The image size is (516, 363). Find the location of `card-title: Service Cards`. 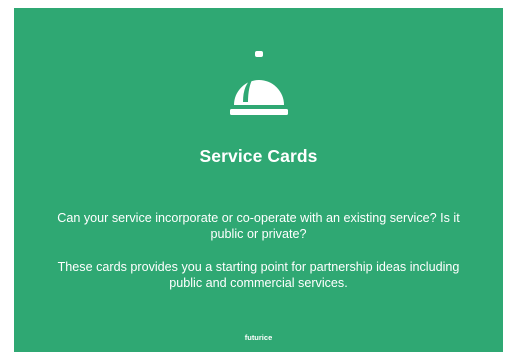

card-title: Service Cards is located at coordinates (258, 156).